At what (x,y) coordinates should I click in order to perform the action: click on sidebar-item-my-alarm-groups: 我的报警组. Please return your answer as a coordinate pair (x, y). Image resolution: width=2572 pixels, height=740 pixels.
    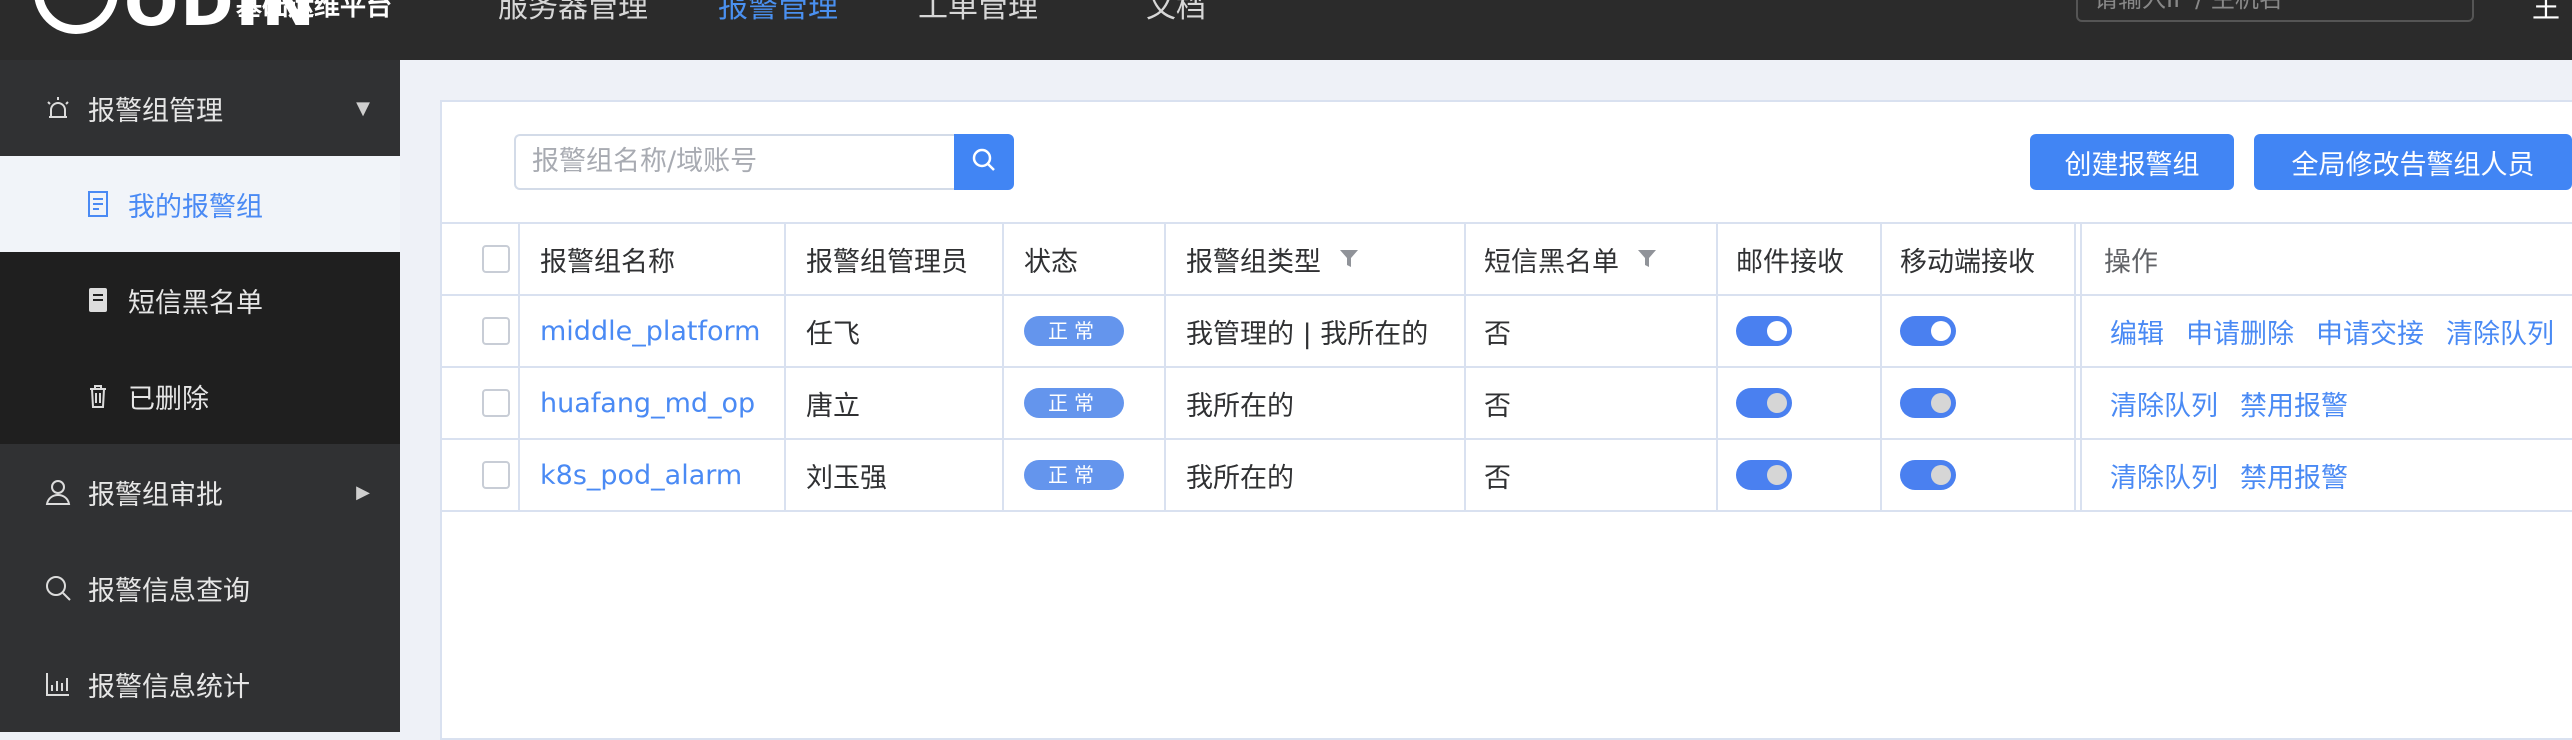
    Looking at the image, I should click on (200, 204).